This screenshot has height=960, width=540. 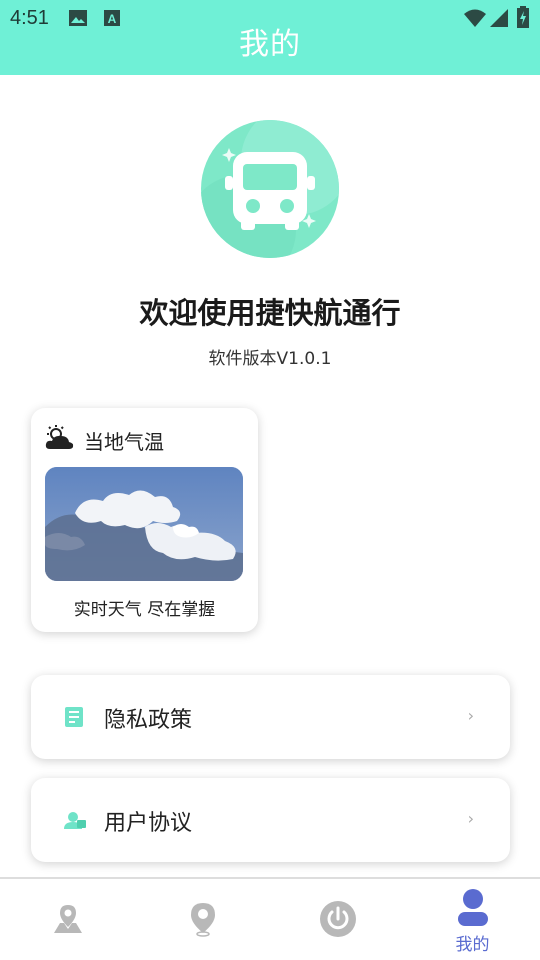 I want to click on nav-tab-power, so click(x=337, y=919).